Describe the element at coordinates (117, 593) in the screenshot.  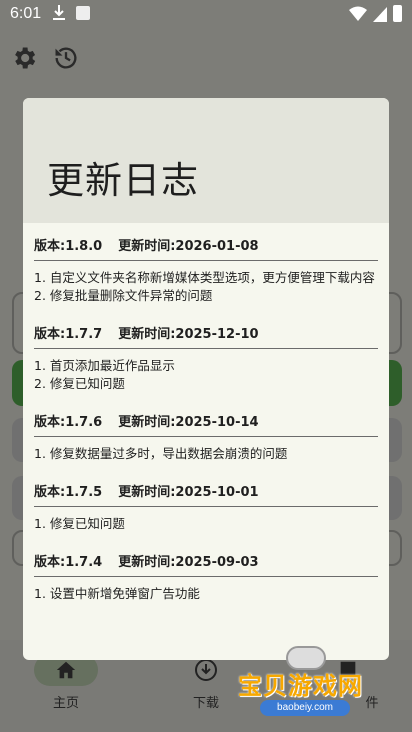
I see `entry-item: 1. 设置中新增免弹窗广告功能` at that location.